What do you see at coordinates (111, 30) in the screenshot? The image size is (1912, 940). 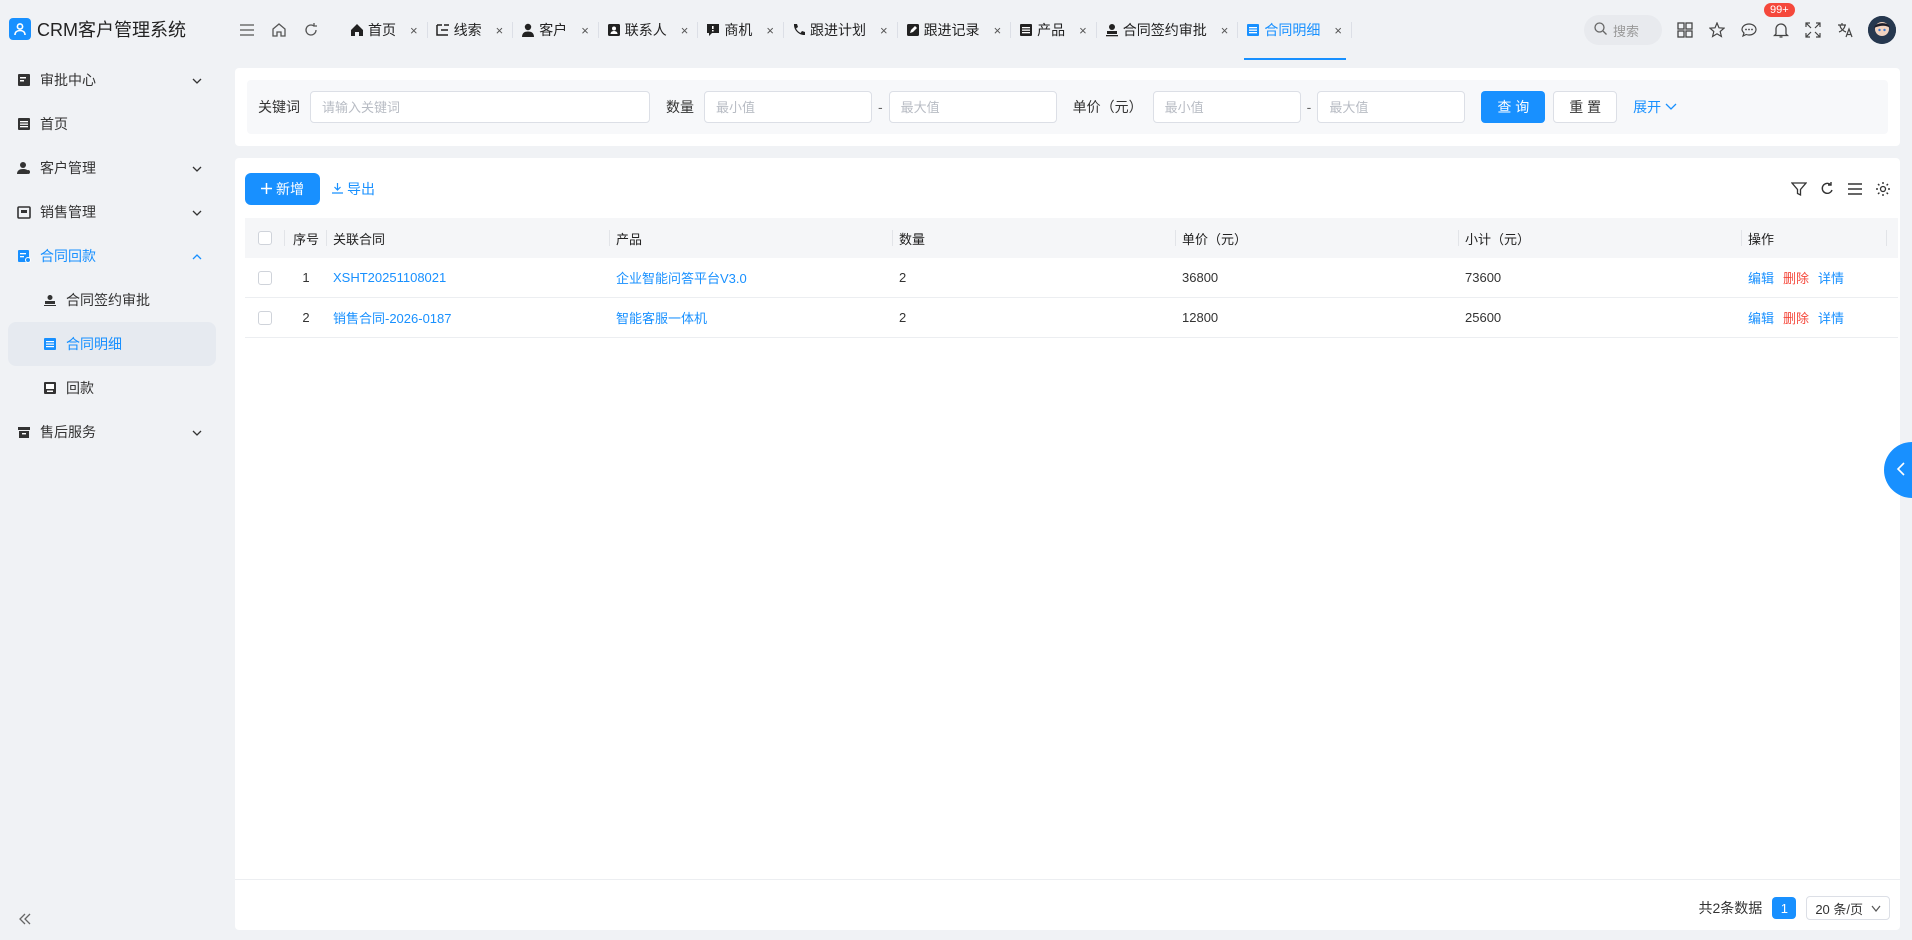 I see `app-title: CRM客户管理系统` at bounding box center [111, 30].